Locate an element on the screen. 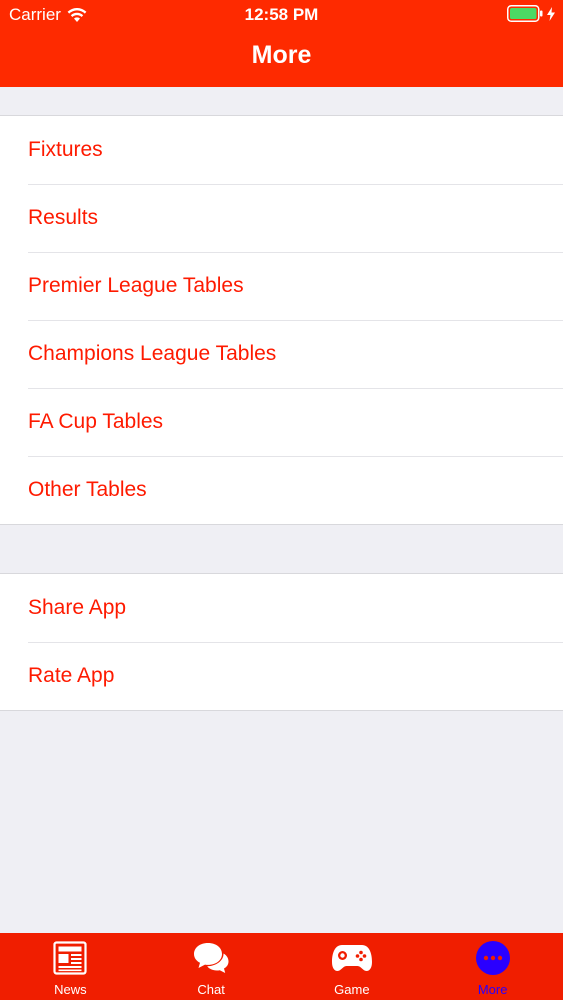  tab-label: Game is located at coordinates (352, 989).